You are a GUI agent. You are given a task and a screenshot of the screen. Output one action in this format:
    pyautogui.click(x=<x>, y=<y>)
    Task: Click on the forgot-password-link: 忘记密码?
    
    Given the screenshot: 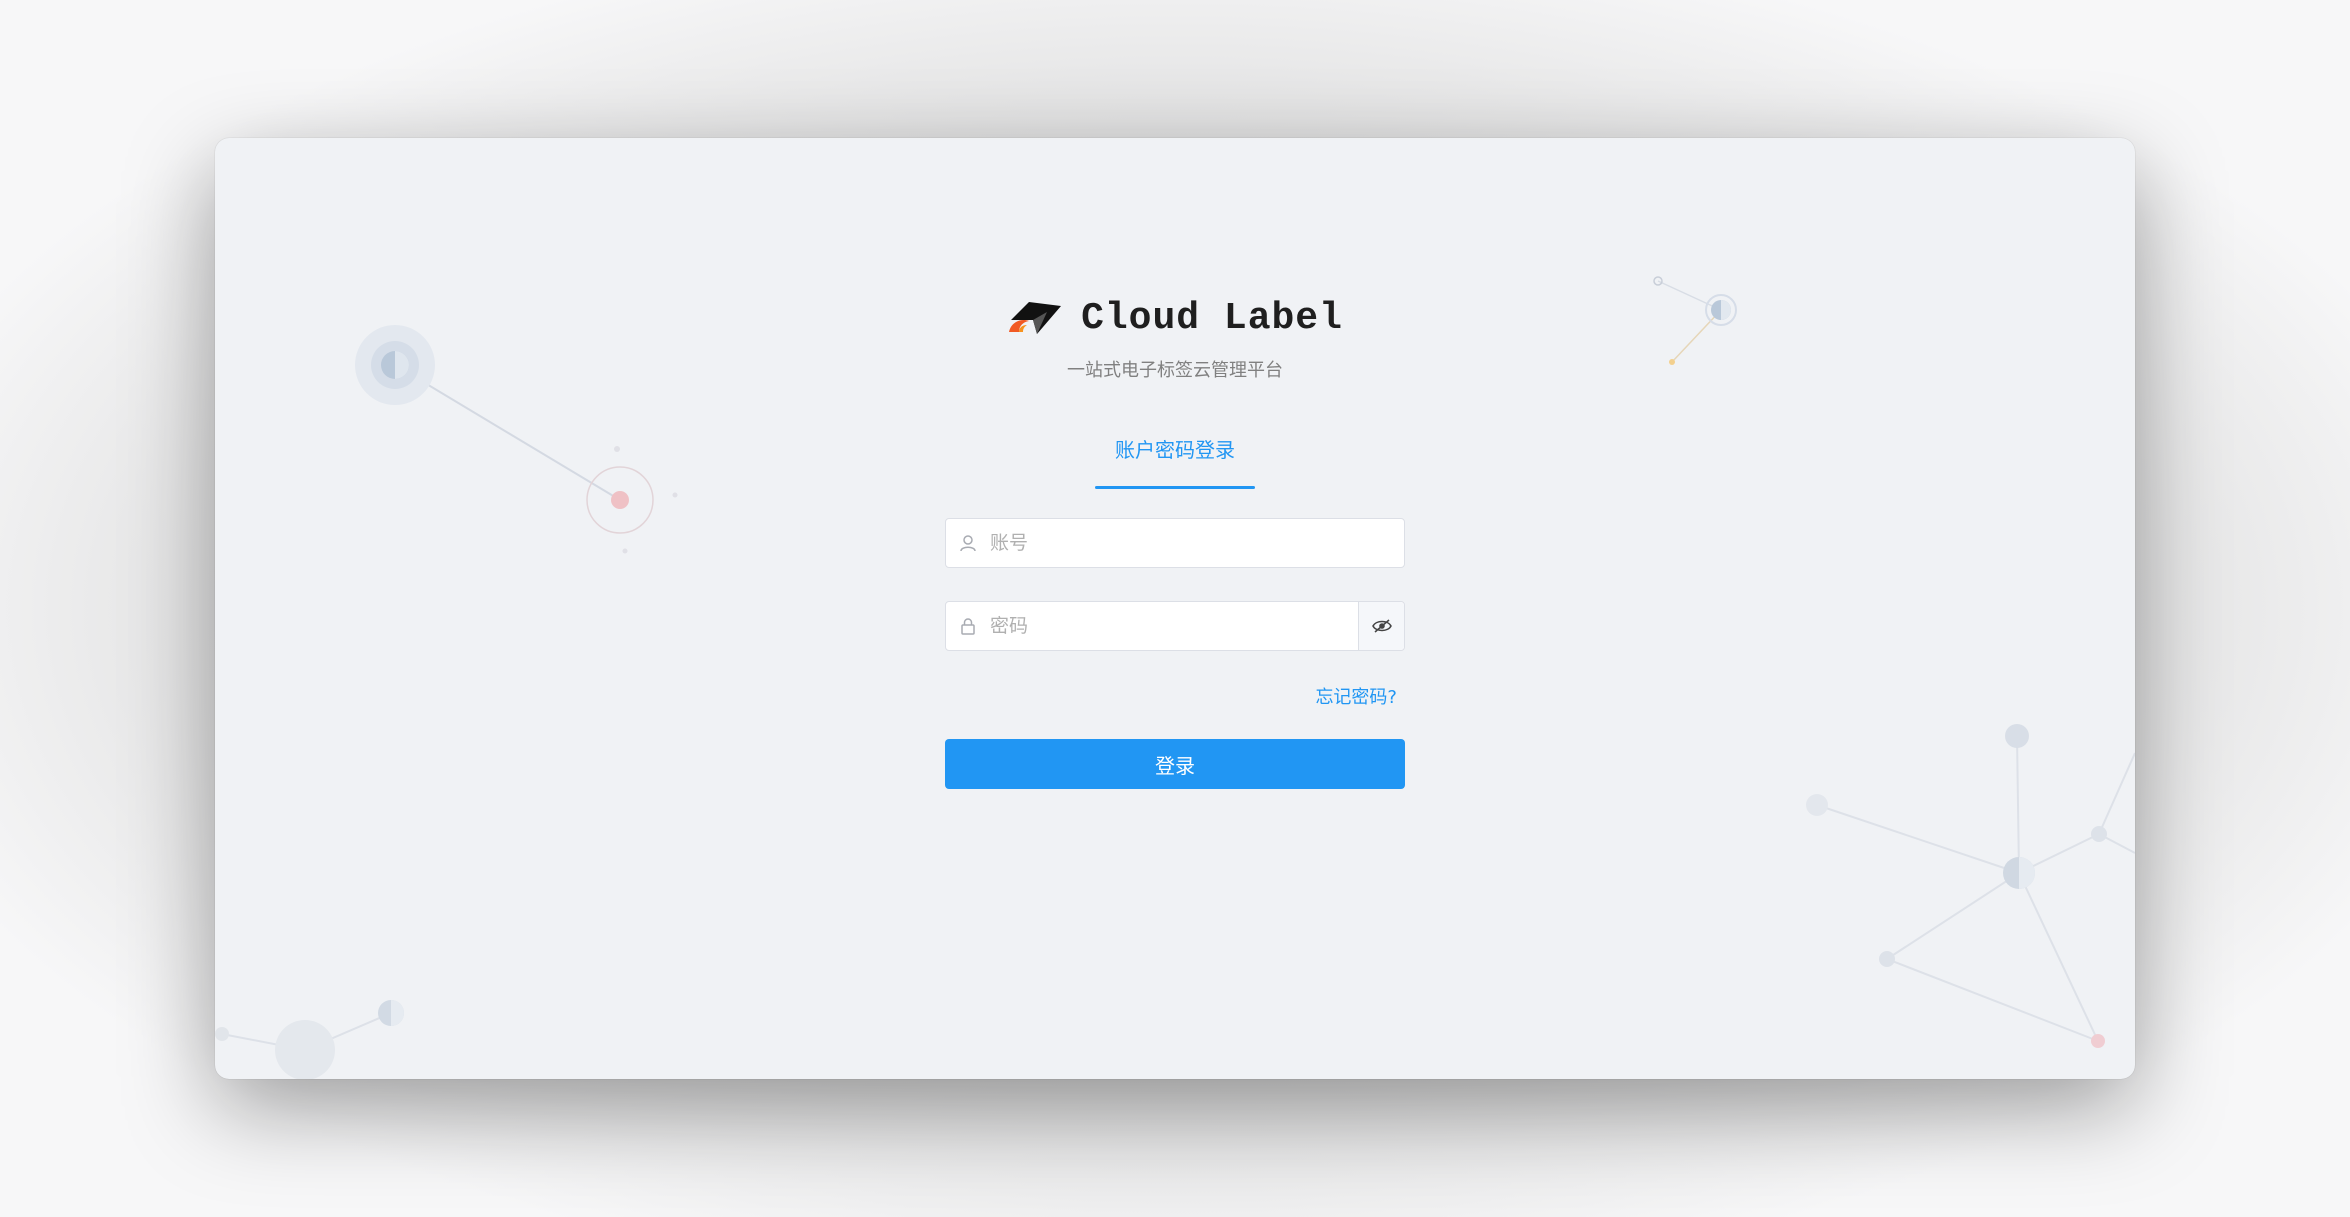 What is the action you would take?
    pyautogui.click(x=1316, y=696)
    